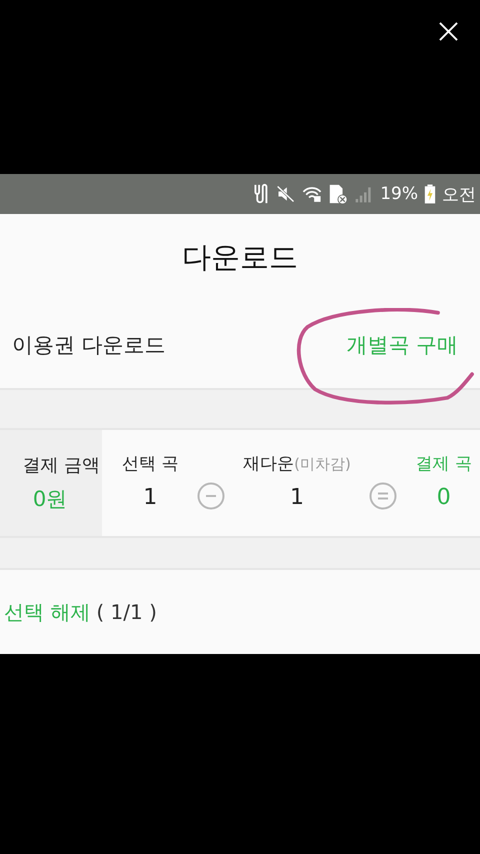 The image size is (480, 854). I want to click on column-label: 선택 곡, so click(150, 464).